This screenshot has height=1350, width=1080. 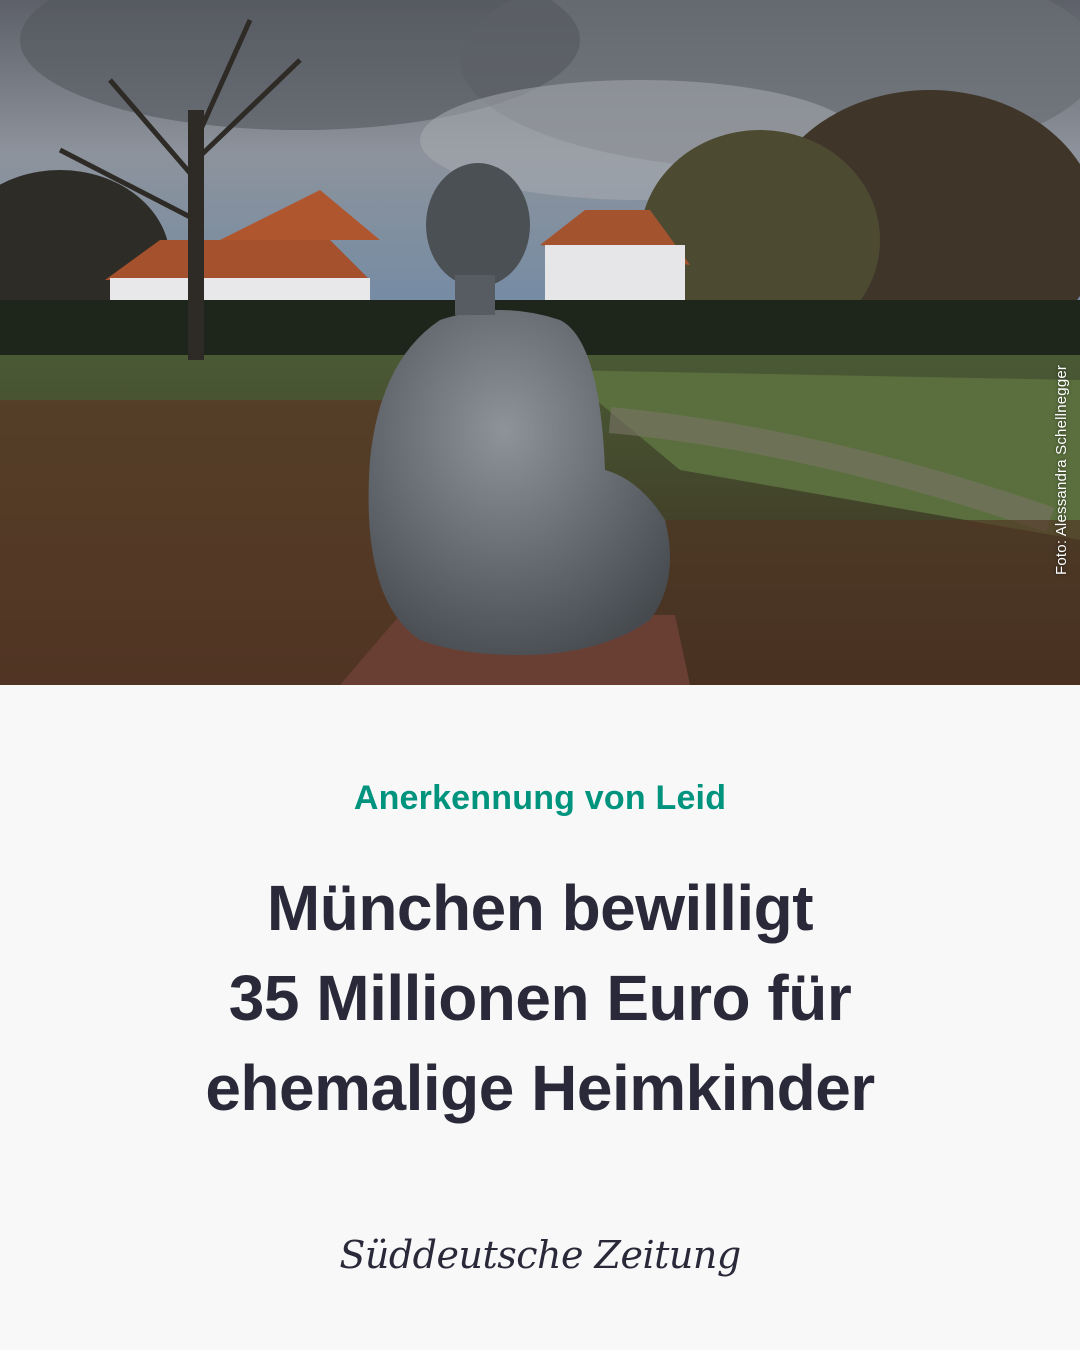 What do you see at coordinates (540, 1255) in the screenshot?
I see `brand-logo: Süddeutsche Zeitung` at bounding box center [540, 1255].